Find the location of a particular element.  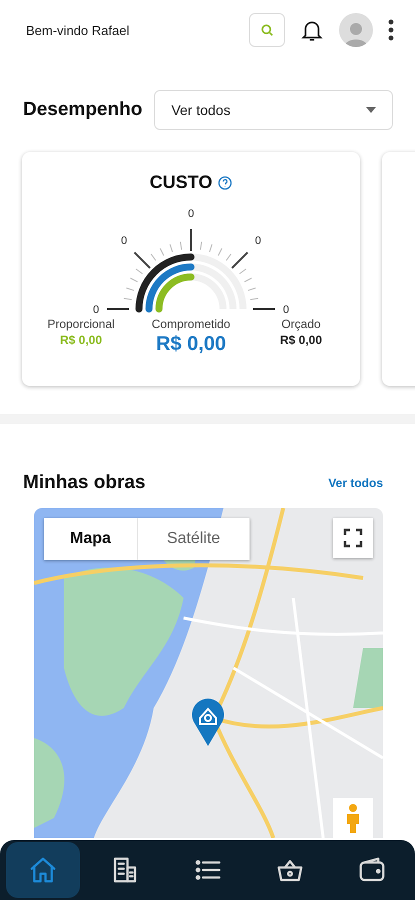

search-icon is located at coordinates (267, 30).